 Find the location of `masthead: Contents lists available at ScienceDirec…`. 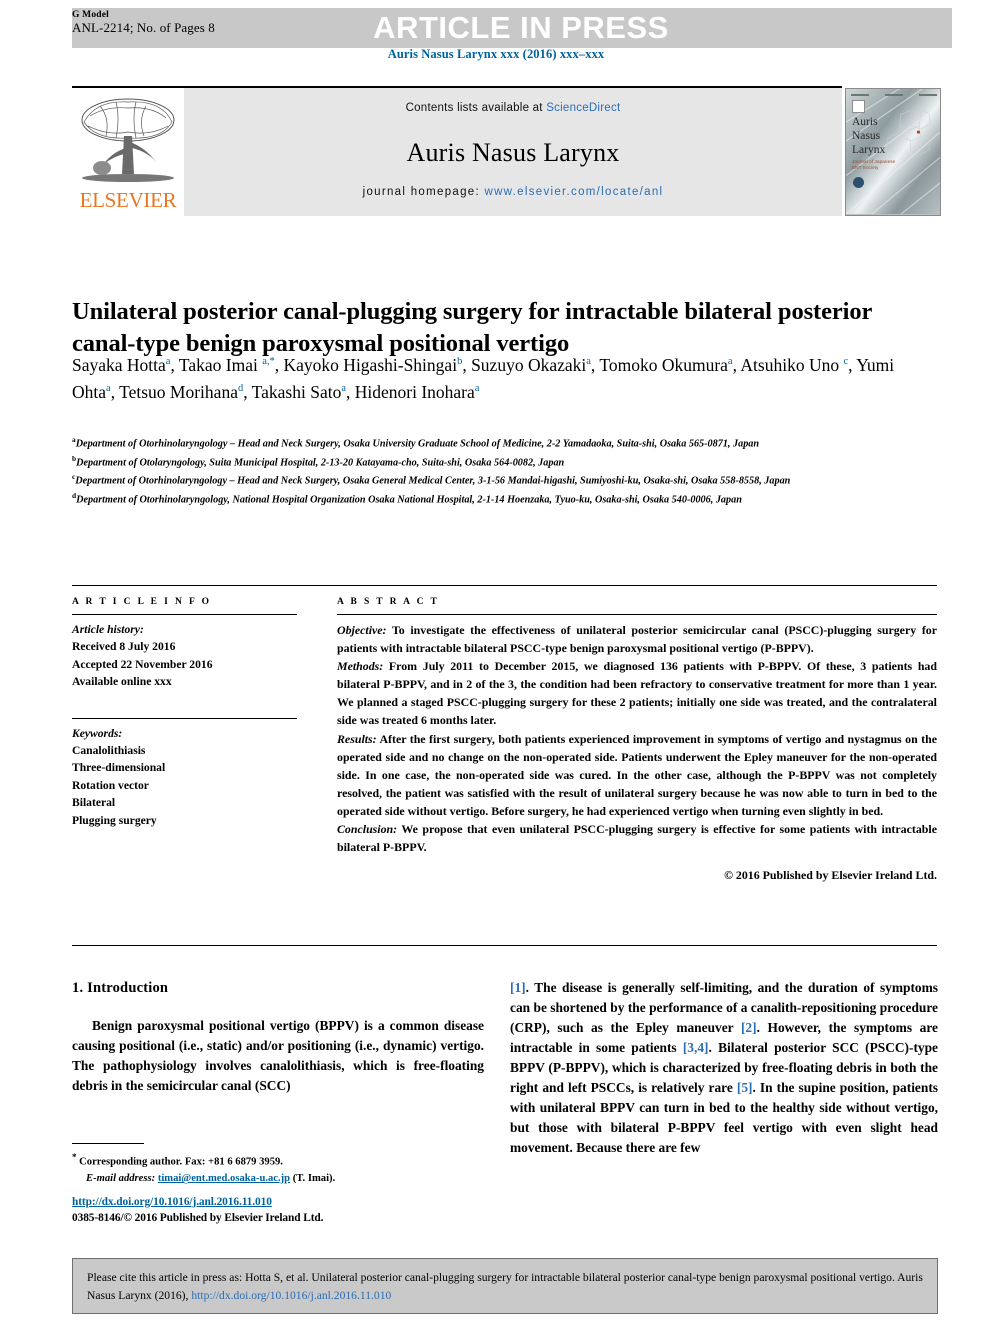

masthead: Contents lists available at ScienceDirec… is located at coordinates (457, 152).